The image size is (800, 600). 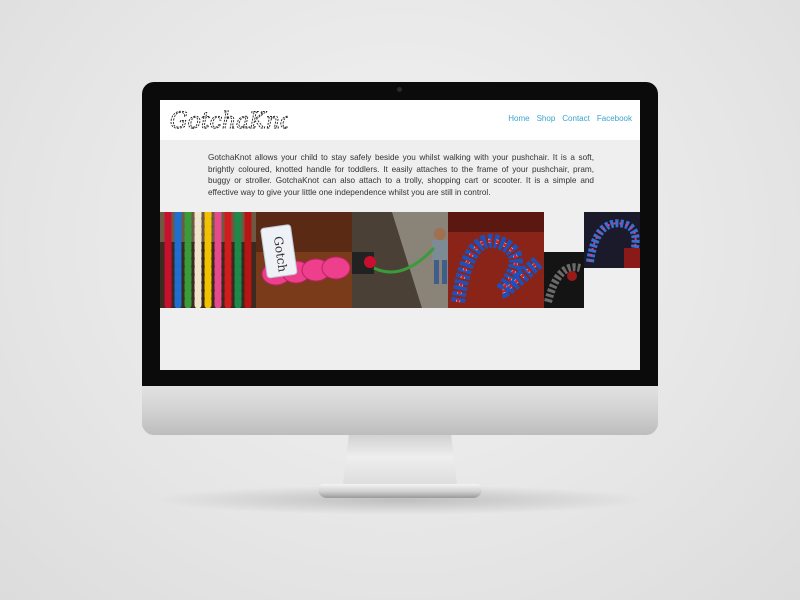 I want to click on nav-contact-link: Contact, so click(x=576, y=118).